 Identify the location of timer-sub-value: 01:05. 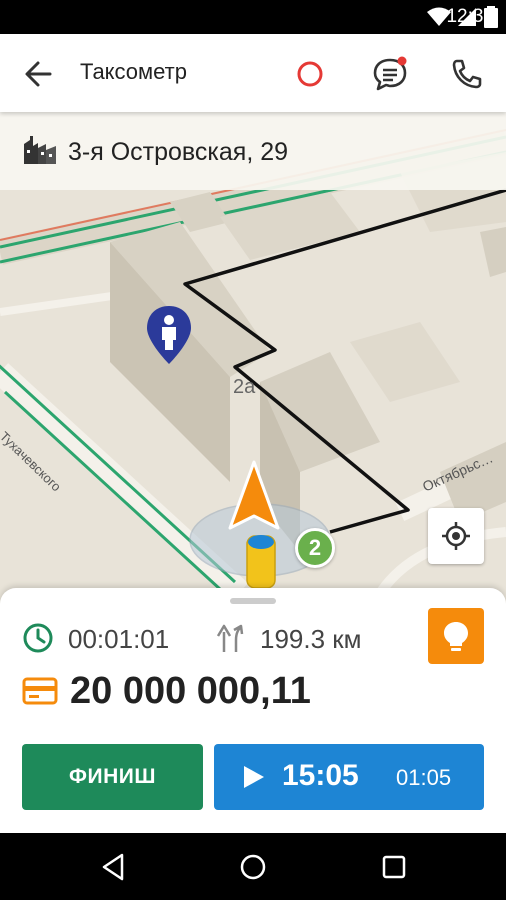
(424, 777).